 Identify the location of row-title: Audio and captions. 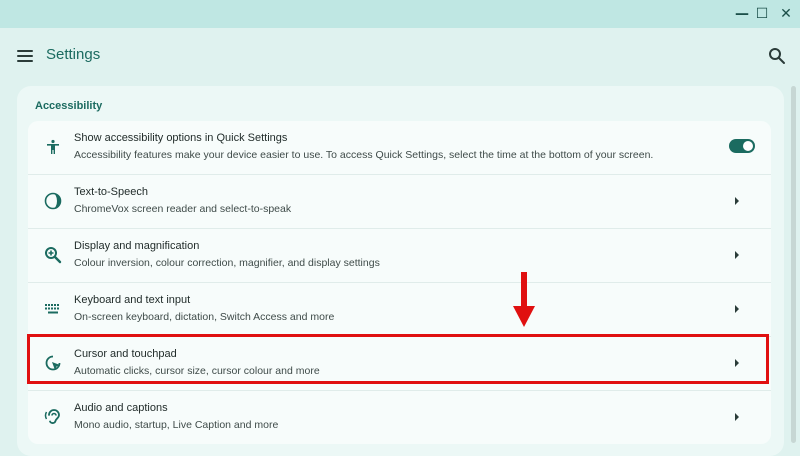
(121, 408).